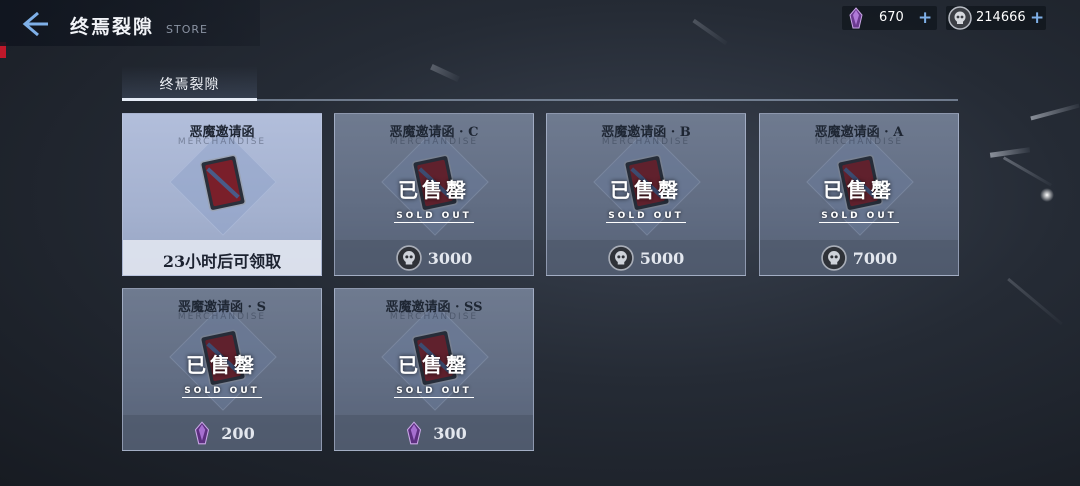 The image size is (1080, 486). Describe the element at coordinates (238, 433) in the screenshot. I see `price-value: 200` at that location.